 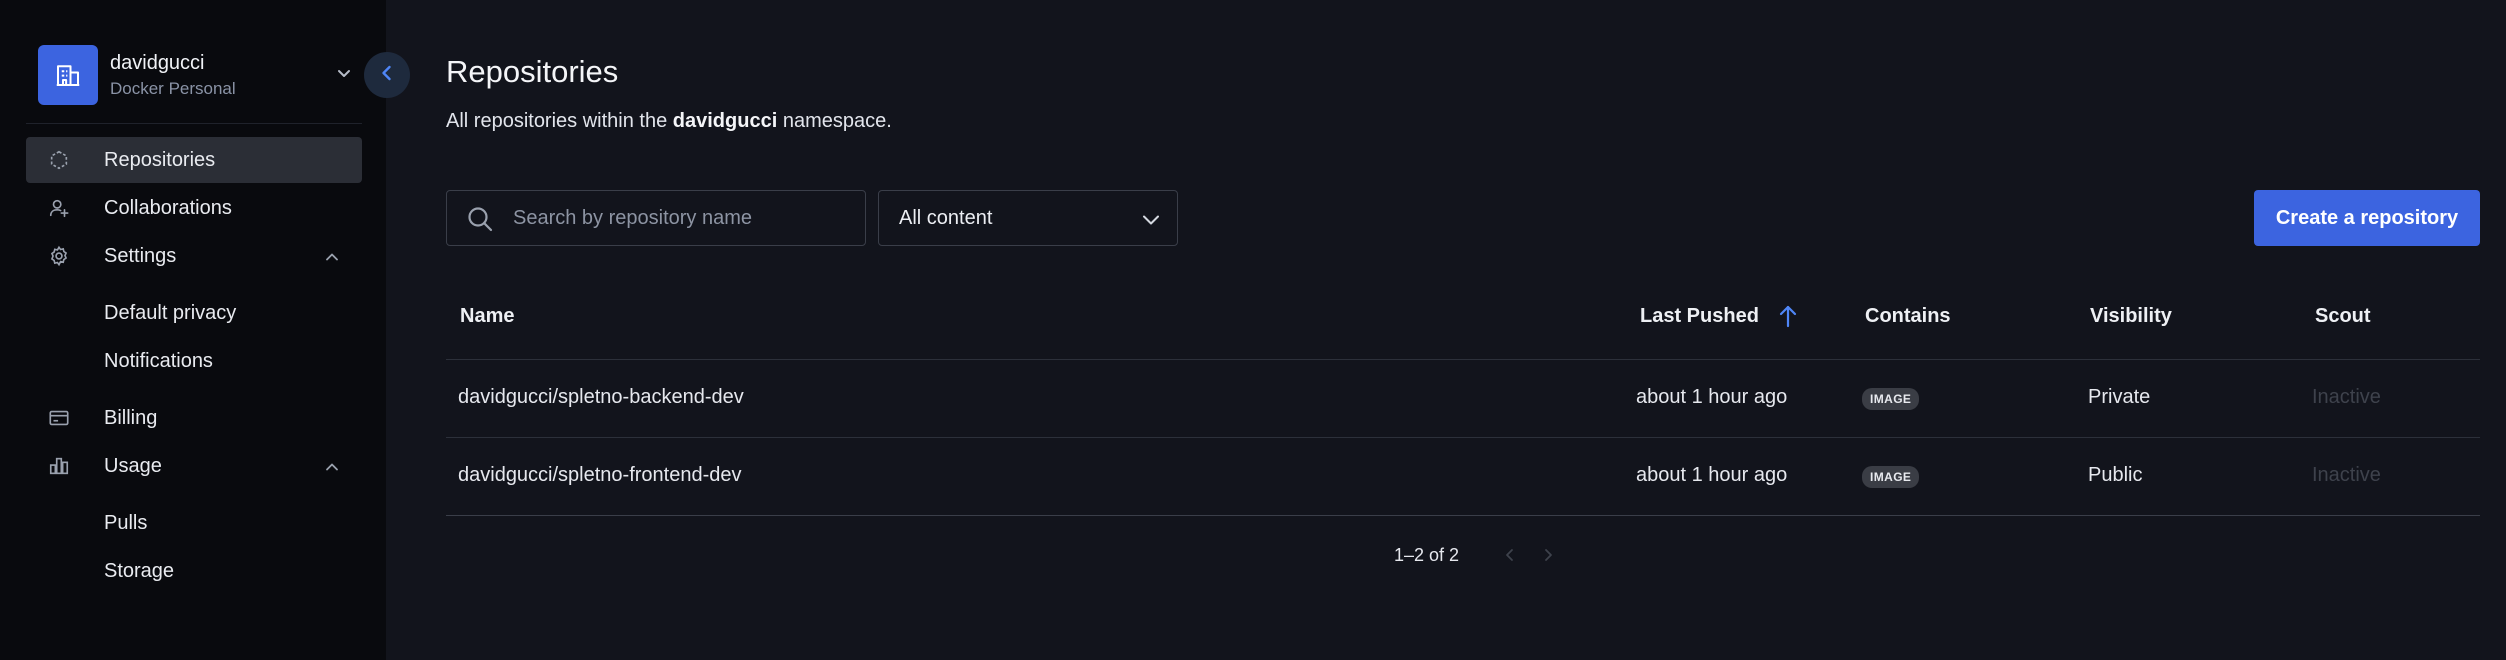 What do you see at coordinates (1699, 316) in the screenshot?
I see `column-header-last-pushed: Last Pushed` at bounding box center [1699, 316].